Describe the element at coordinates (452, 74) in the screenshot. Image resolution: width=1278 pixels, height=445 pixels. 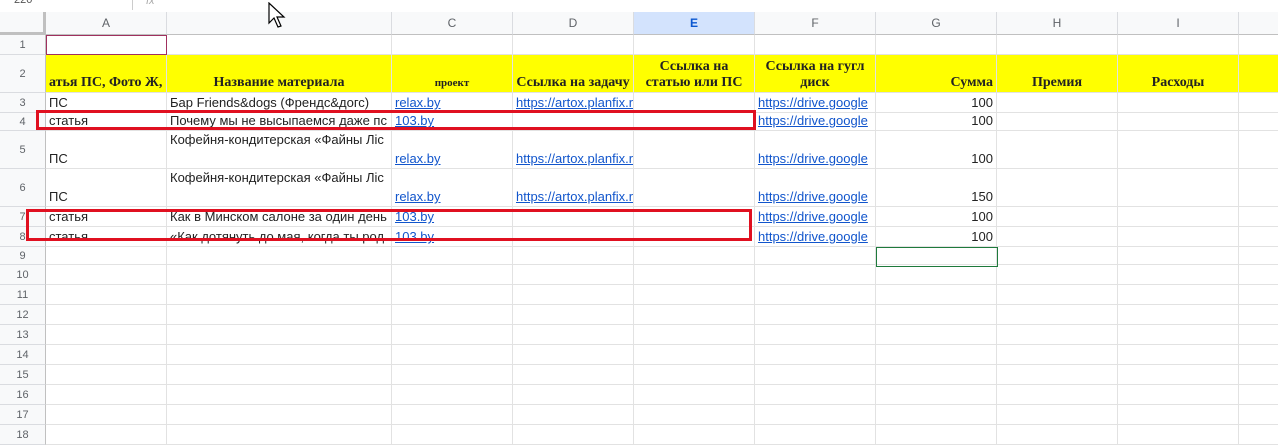
I see `header-cell-c: проект` at that location.